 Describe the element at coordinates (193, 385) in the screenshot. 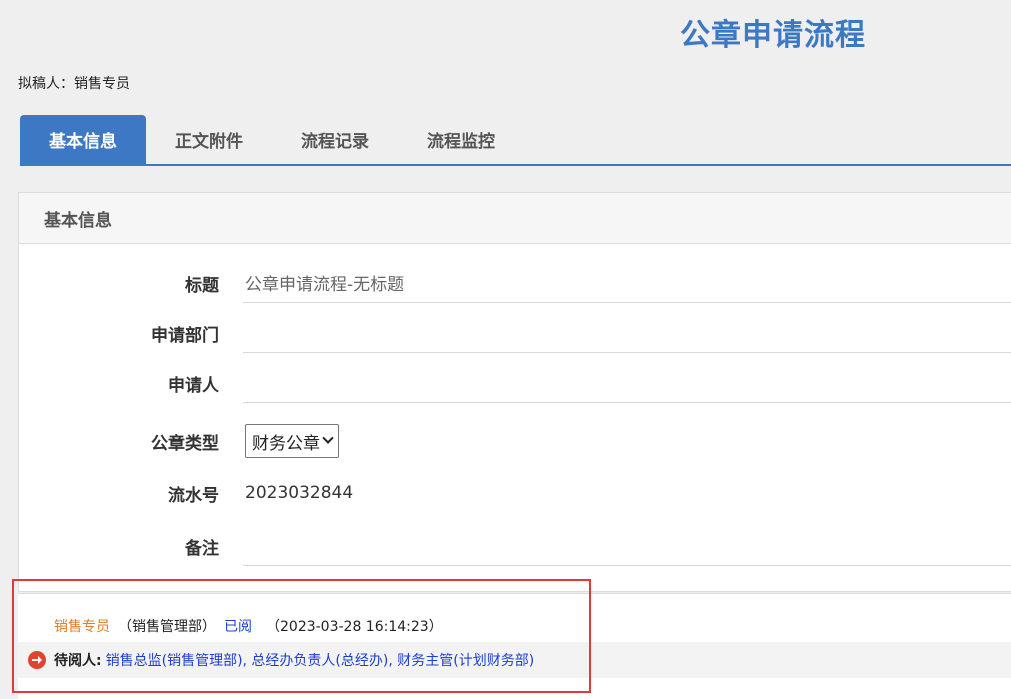

I see `applicant-label: 申请人` at that location.